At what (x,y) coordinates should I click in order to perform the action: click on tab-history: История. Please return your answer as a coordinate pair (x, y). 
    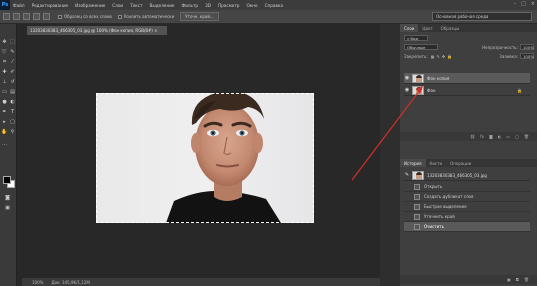
    Looking at the image, I should click on (413, 163).